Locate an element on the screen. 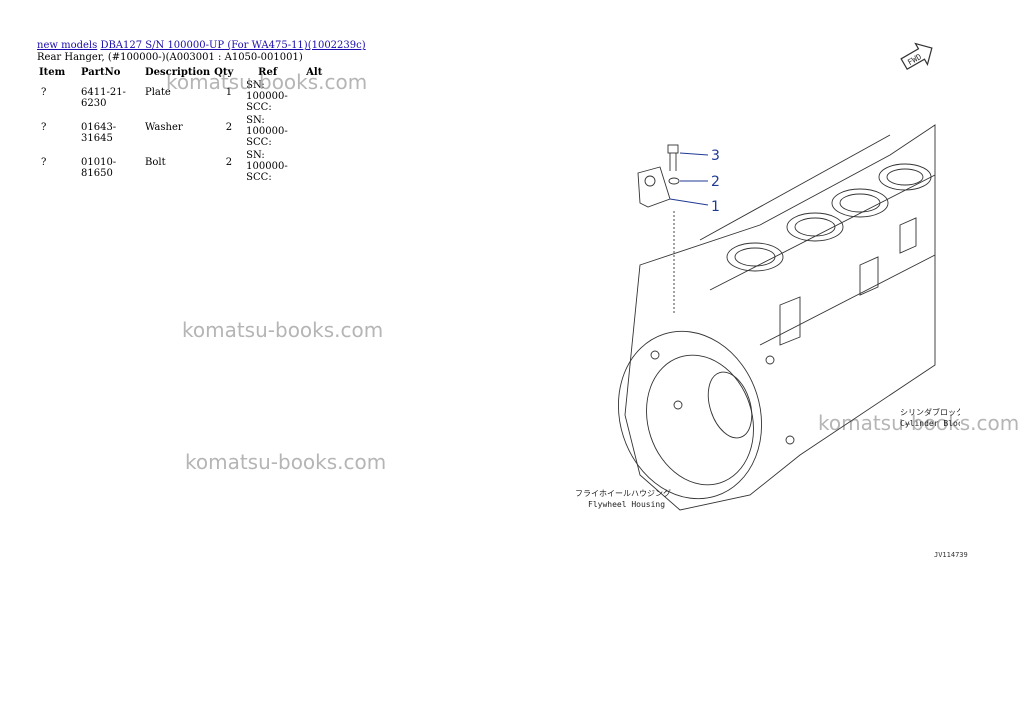 The height and width of the screenshot is (725, 1024). cell-description: Plate is located at coordinates (158, 92).